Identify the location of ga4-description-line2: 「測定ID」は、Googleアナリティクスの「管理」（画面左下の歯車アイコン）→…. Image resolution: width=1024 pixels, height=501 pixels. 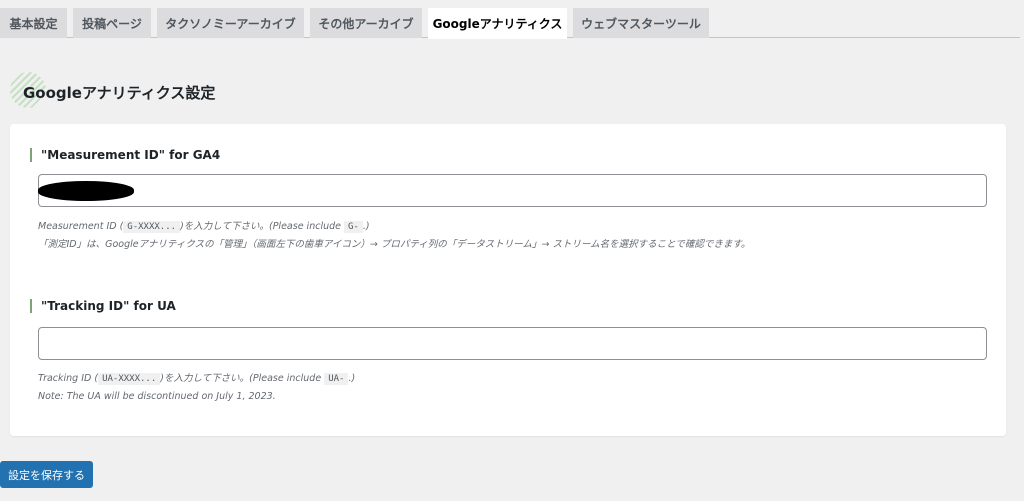
(394, 244).